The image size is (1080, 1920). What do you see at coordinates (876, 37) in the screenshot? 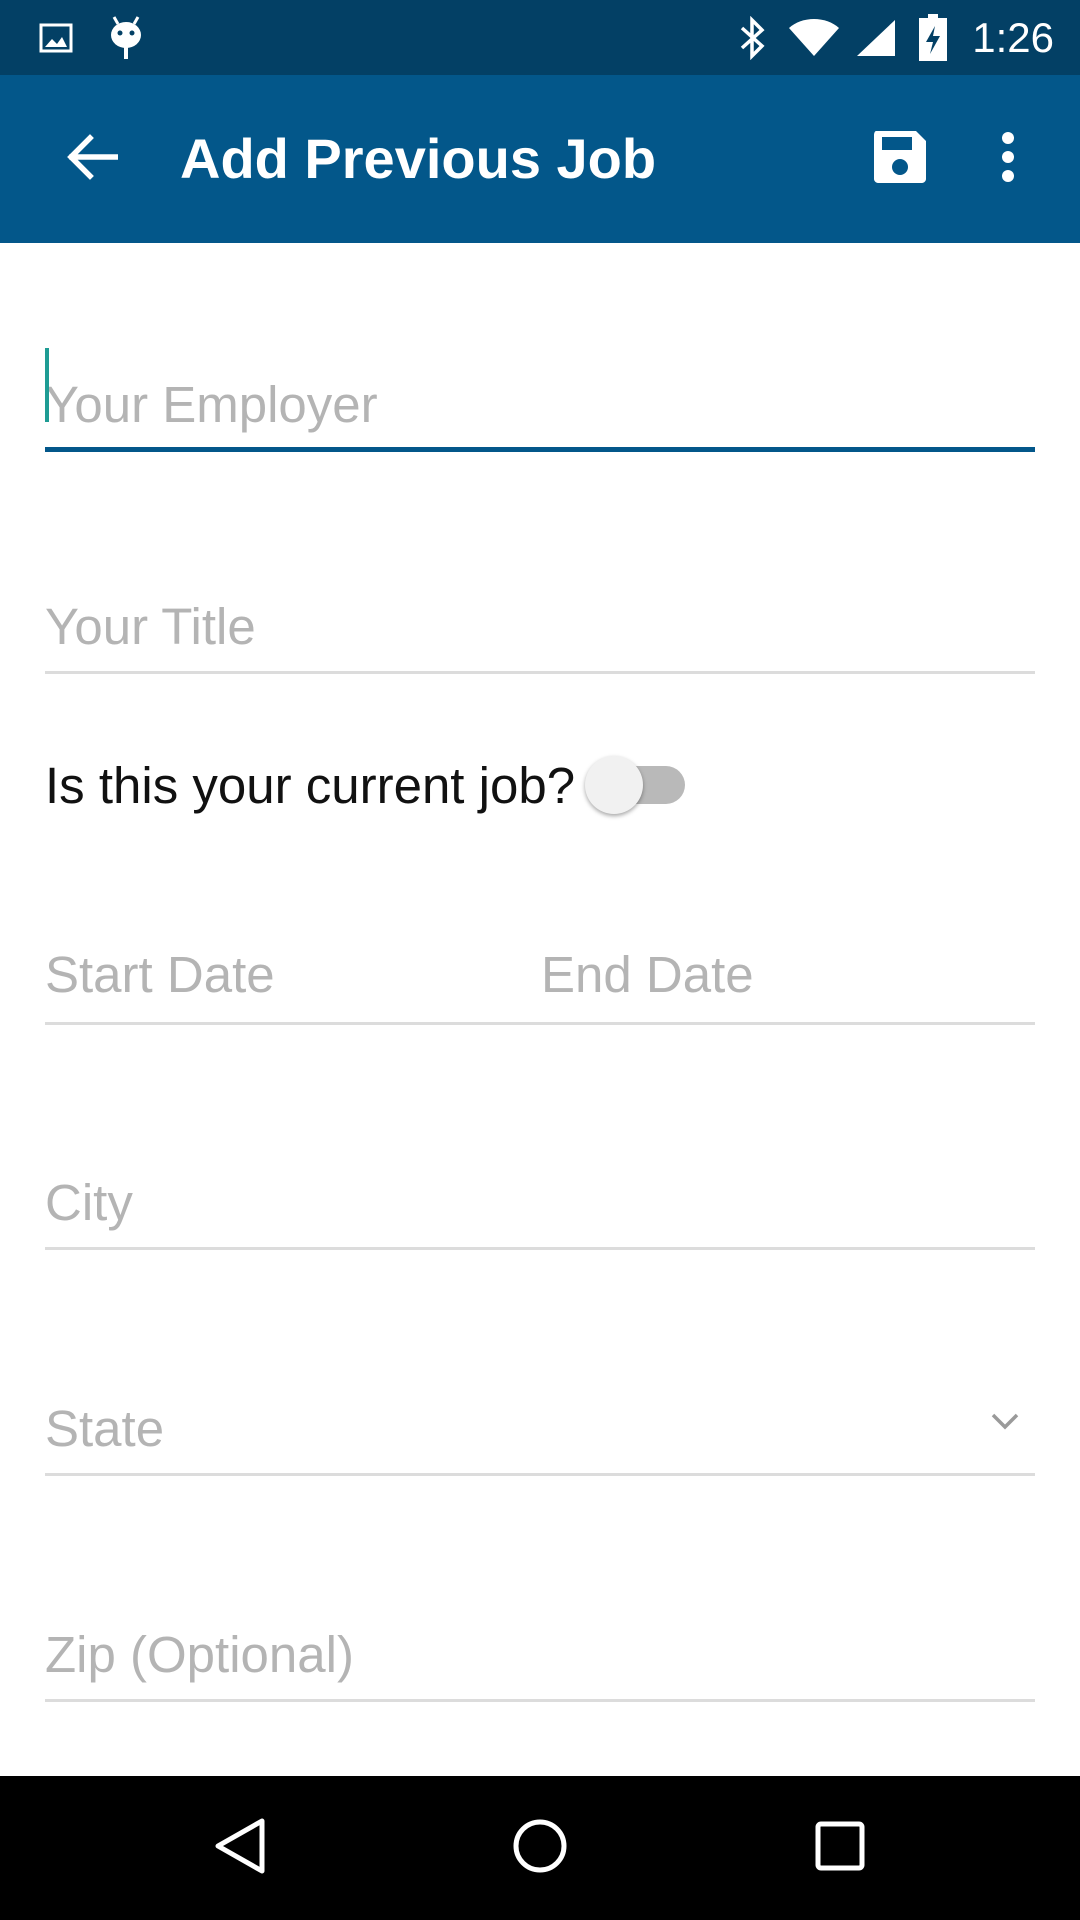
I see `cell-signal-icon` at bounding box center [876, 37].